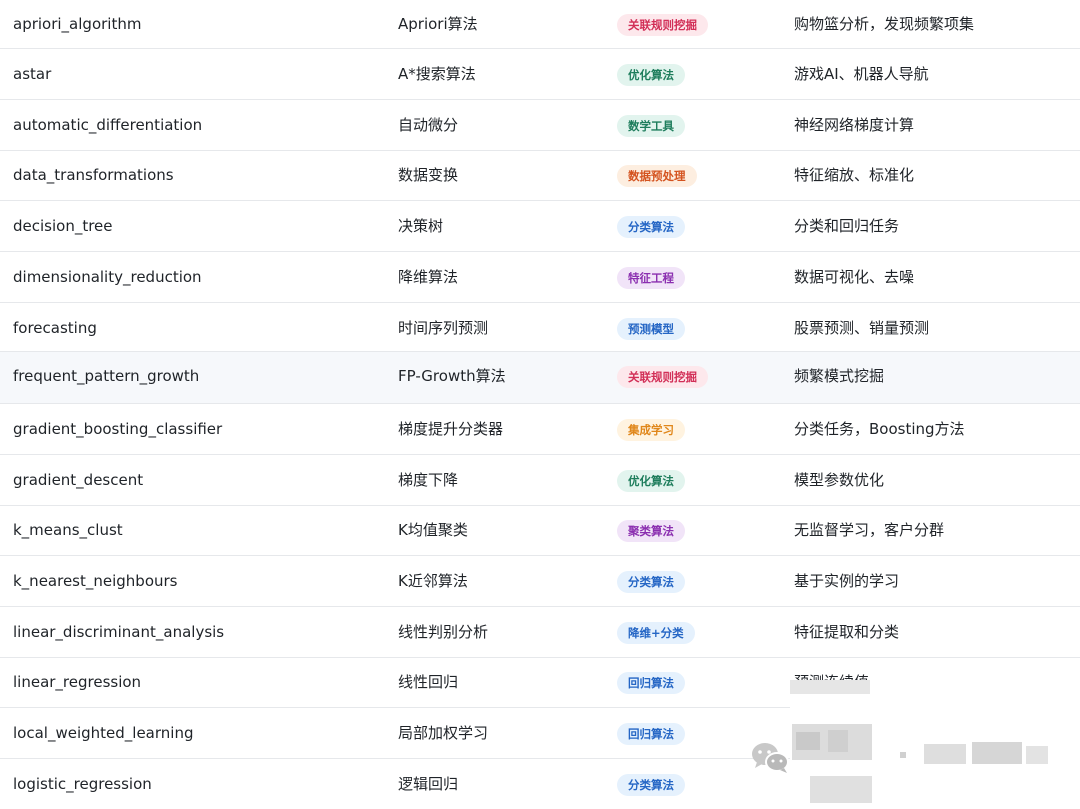 This screenshot has height=809, width=1080. What do you see at coordinates (437, 74) in the screenshot?
I see `chinese-name: A*搜索算法` at bounding box center [437, 74].